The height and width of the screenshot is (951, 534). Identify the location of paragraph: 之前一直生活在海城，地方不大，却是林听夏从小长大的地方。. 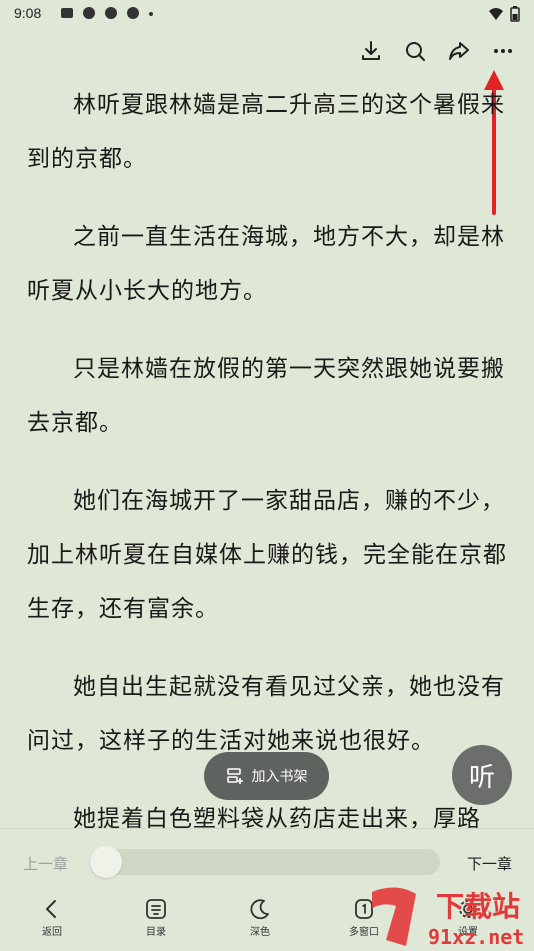
(266, 264).